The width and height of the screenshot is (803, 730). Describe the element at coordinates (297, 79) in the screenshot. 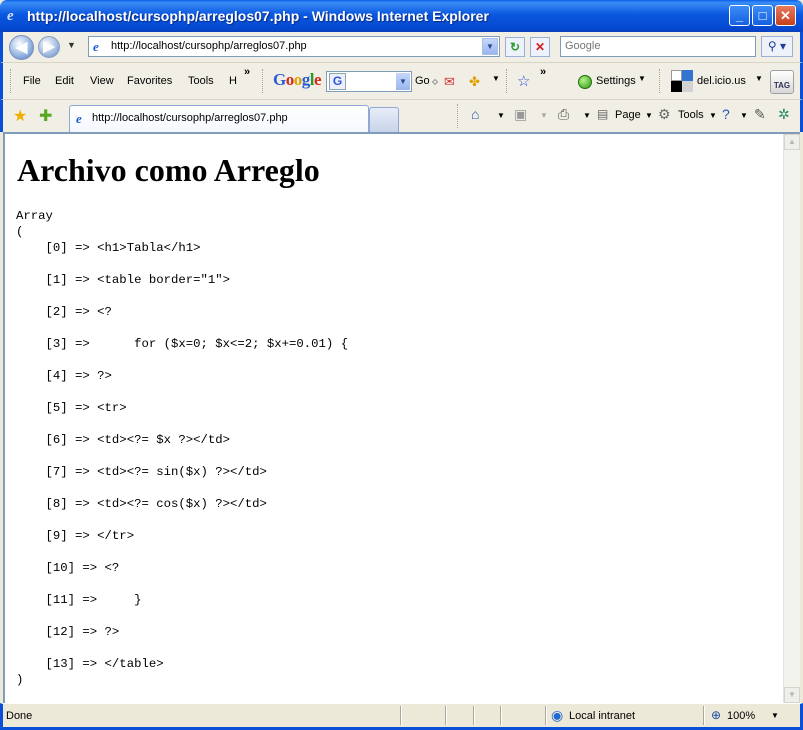

I see `google-logo: Google` at that location.